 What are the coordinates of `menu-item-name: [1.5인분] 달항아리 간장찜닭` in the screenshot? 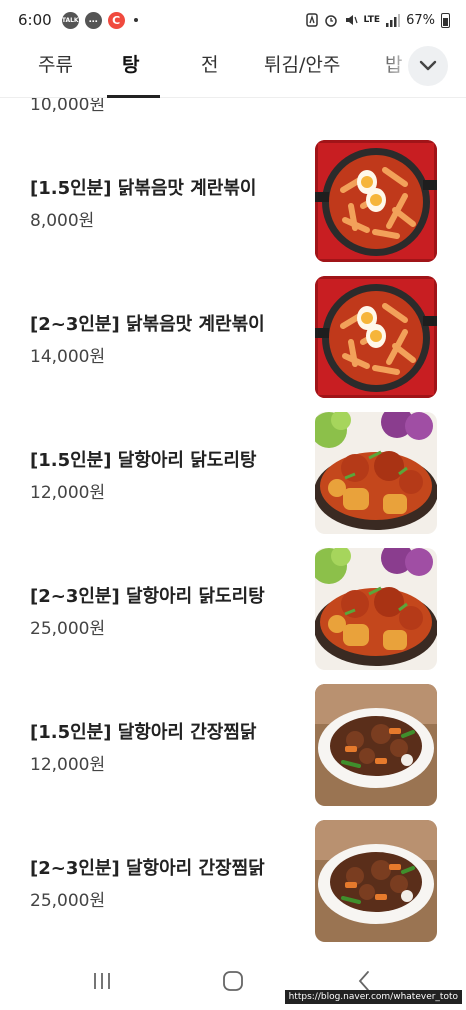 It's located at (143, 732).